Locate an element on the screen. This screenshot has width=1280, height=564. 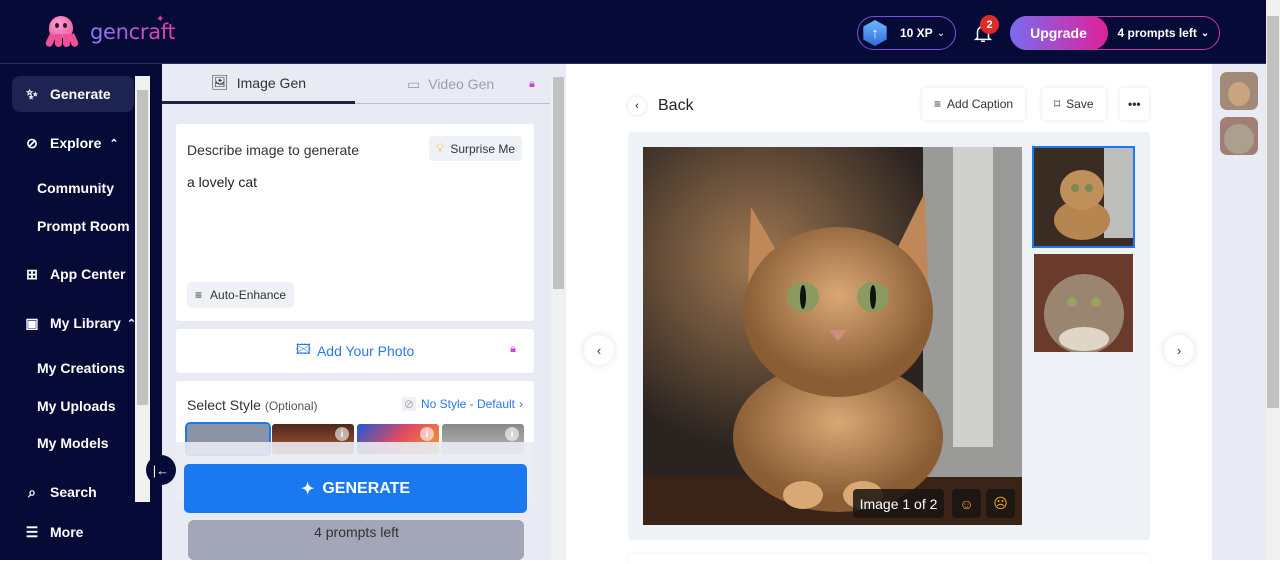
surprise-me-button: 💡︎ Surprise Me is located at coordinates (475, 148).